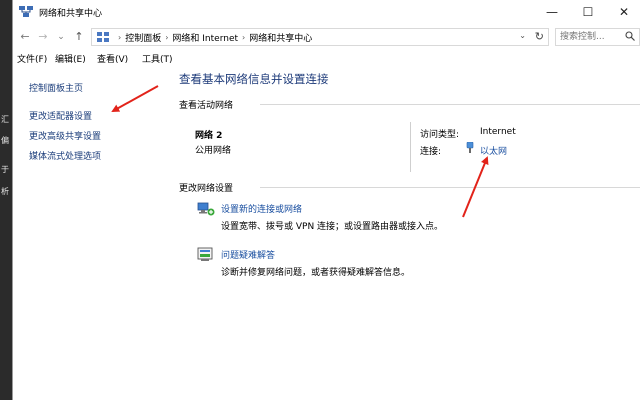  I want to click on sidebar-item-change-adapter-settings: 更改适配器设置, so click(60, 115).